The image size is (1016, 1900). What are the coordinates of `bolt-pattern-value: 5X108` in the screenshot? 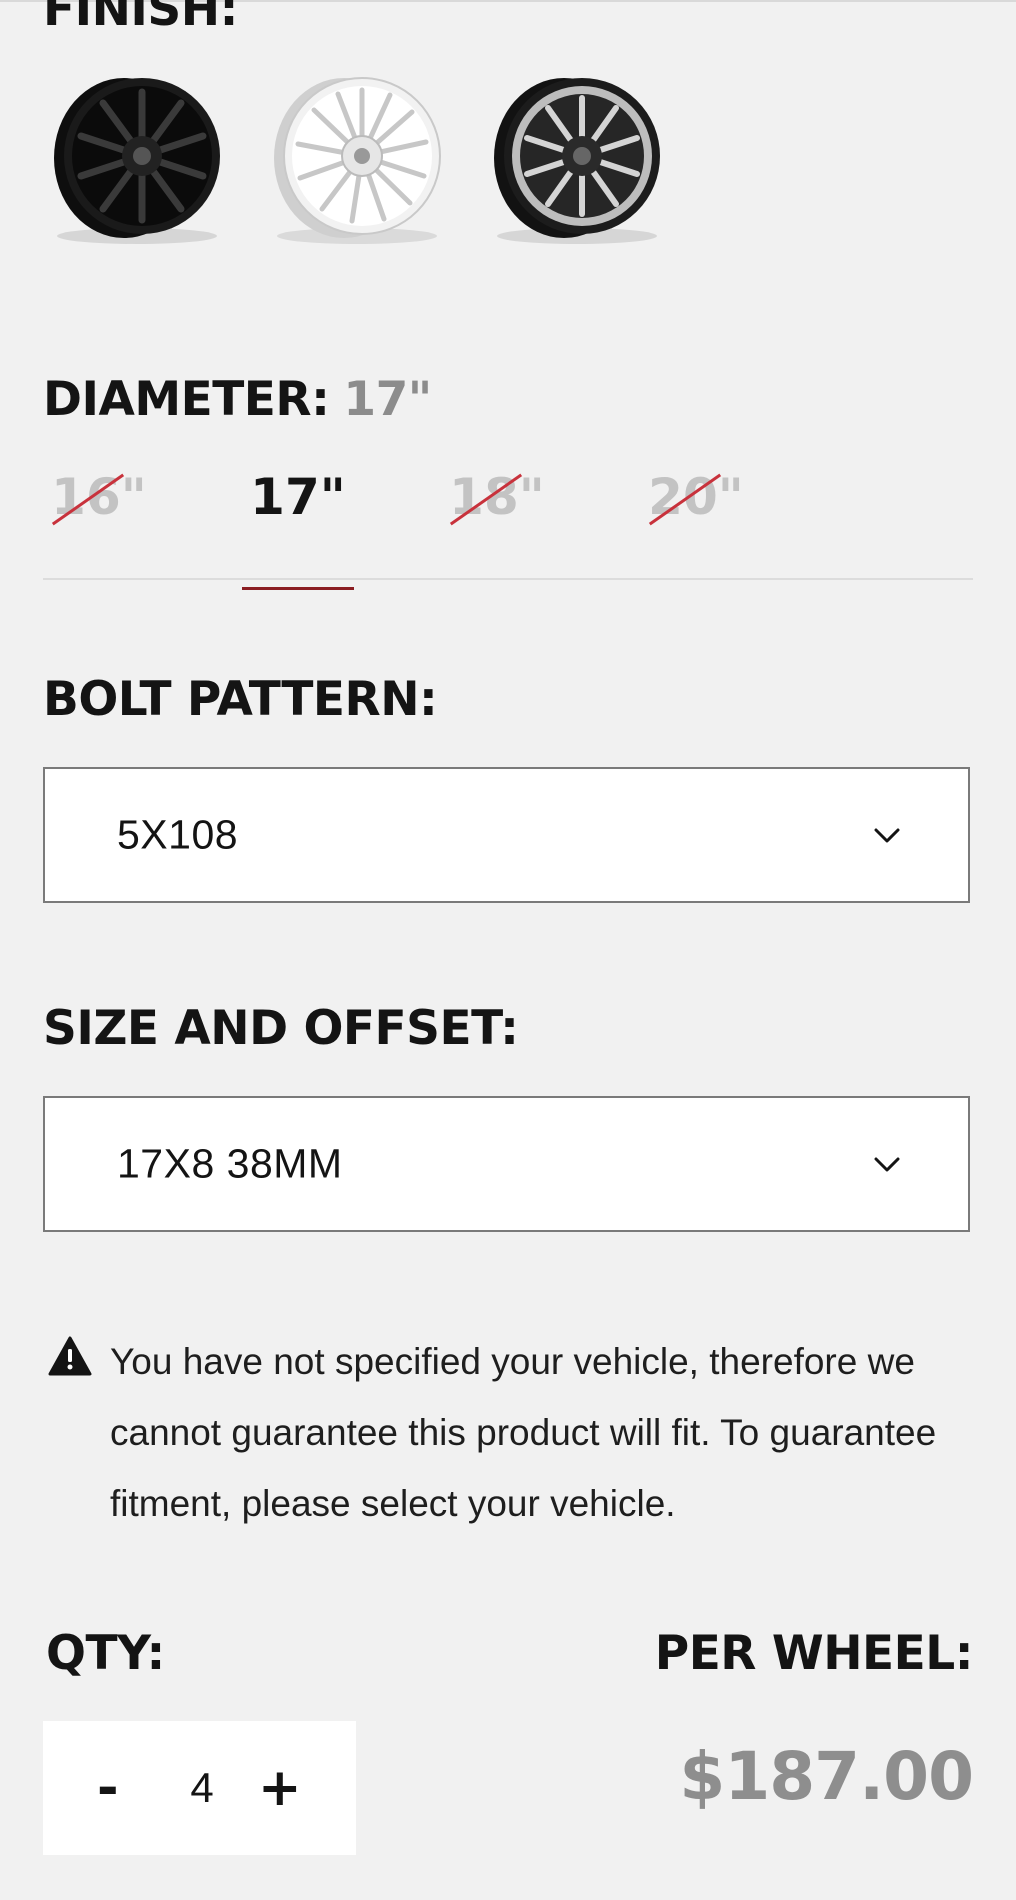 It's located at (178, 834).